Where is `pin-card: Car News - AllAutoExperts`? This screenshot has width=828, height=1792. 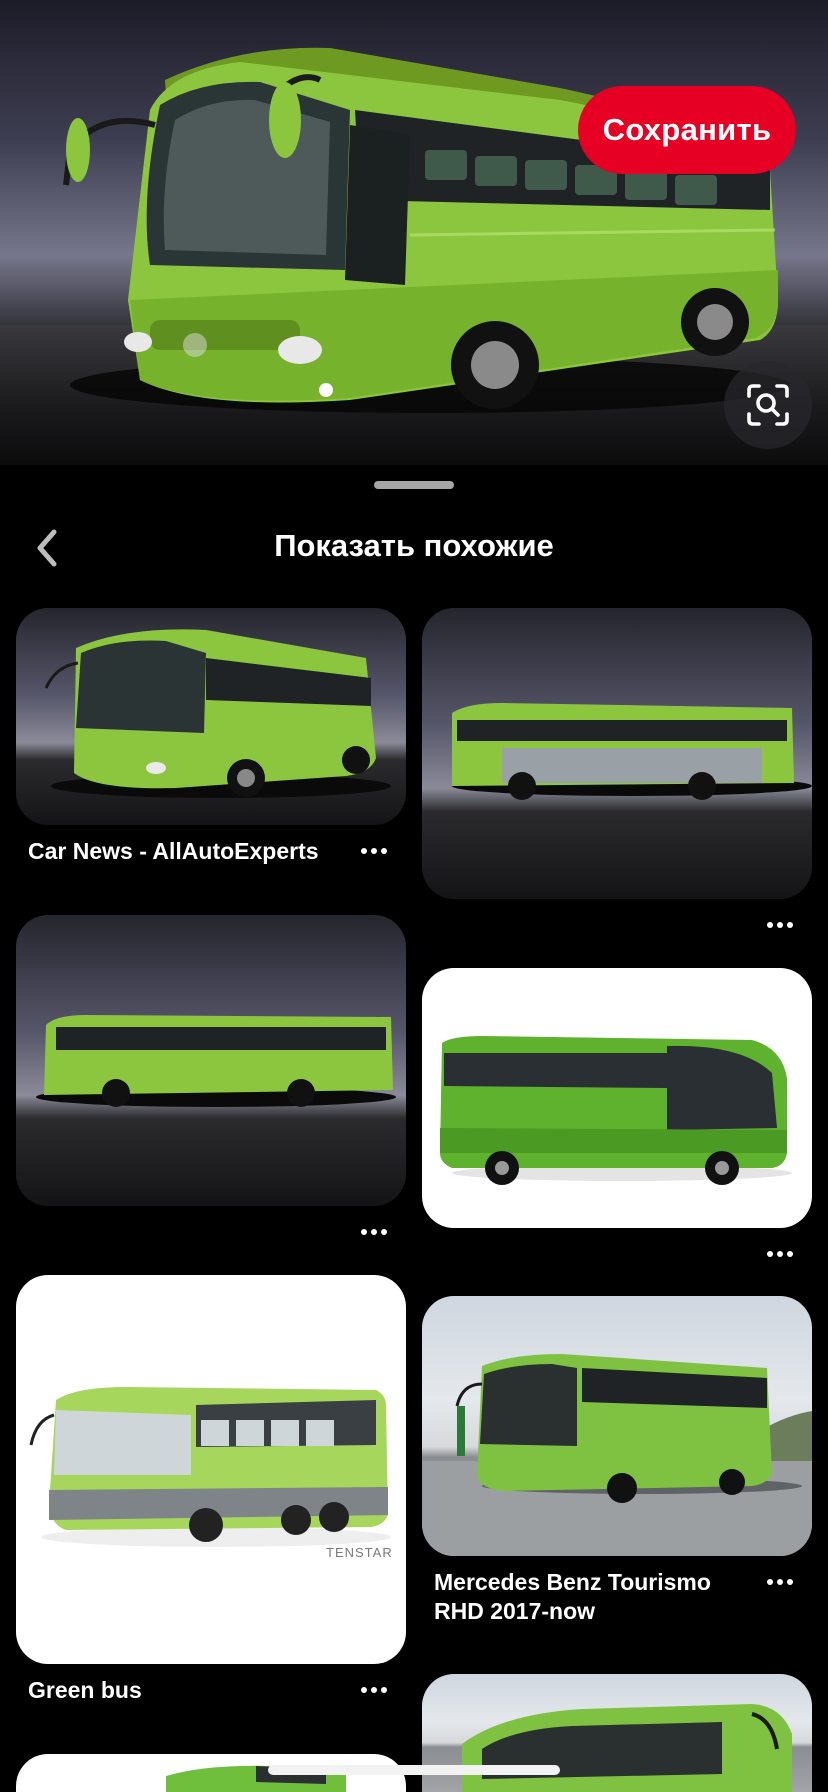
pin-card: Car News - AllAutoExperts is located at coordinates (211, 744).